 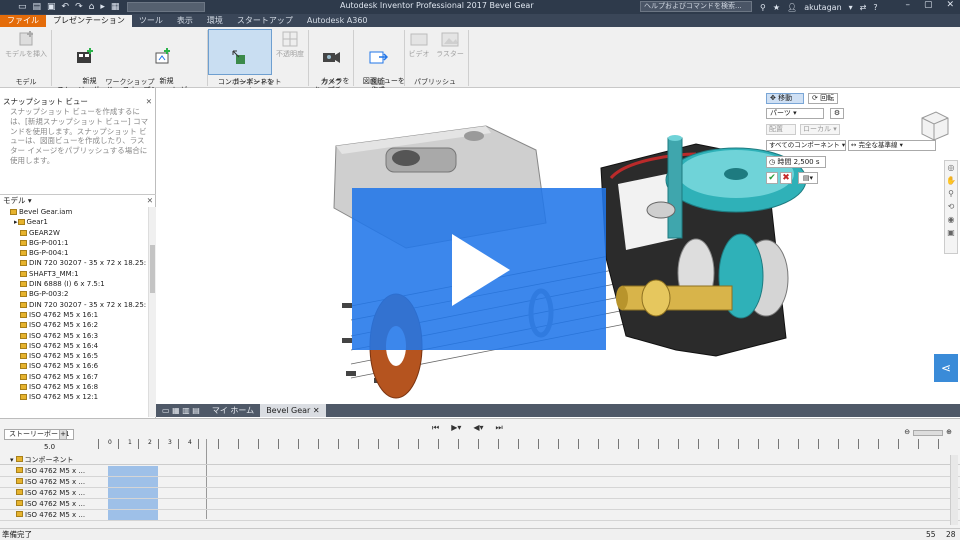 What do you see at coordinates (949, 432) in the screenshot?
I see `zoom-in-icon: ⊕` at bounding box center [949, 432].